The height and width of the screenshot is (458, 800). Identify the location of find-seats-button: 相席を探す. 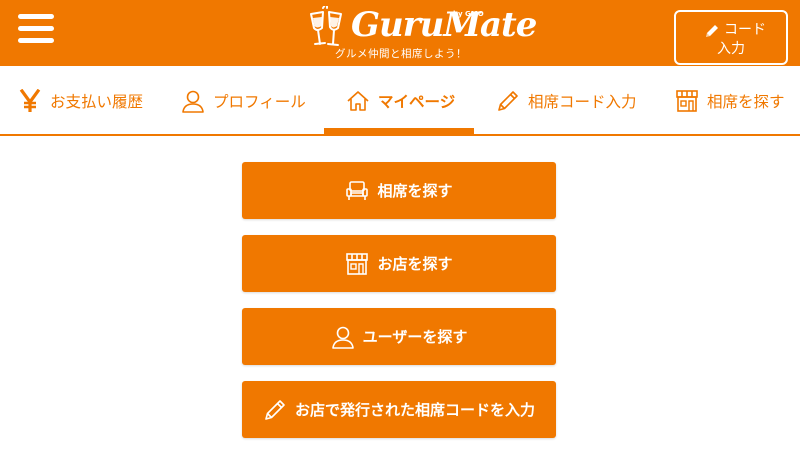
(399, 190).